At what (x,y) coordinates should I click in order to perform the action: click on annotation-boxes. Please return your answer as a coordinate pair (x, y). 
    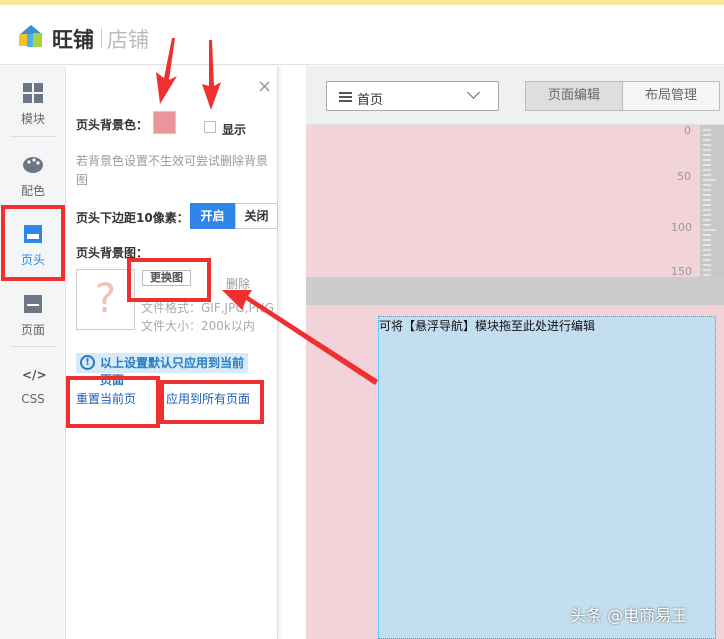
    Looking at the image, I should click on (132, 316).